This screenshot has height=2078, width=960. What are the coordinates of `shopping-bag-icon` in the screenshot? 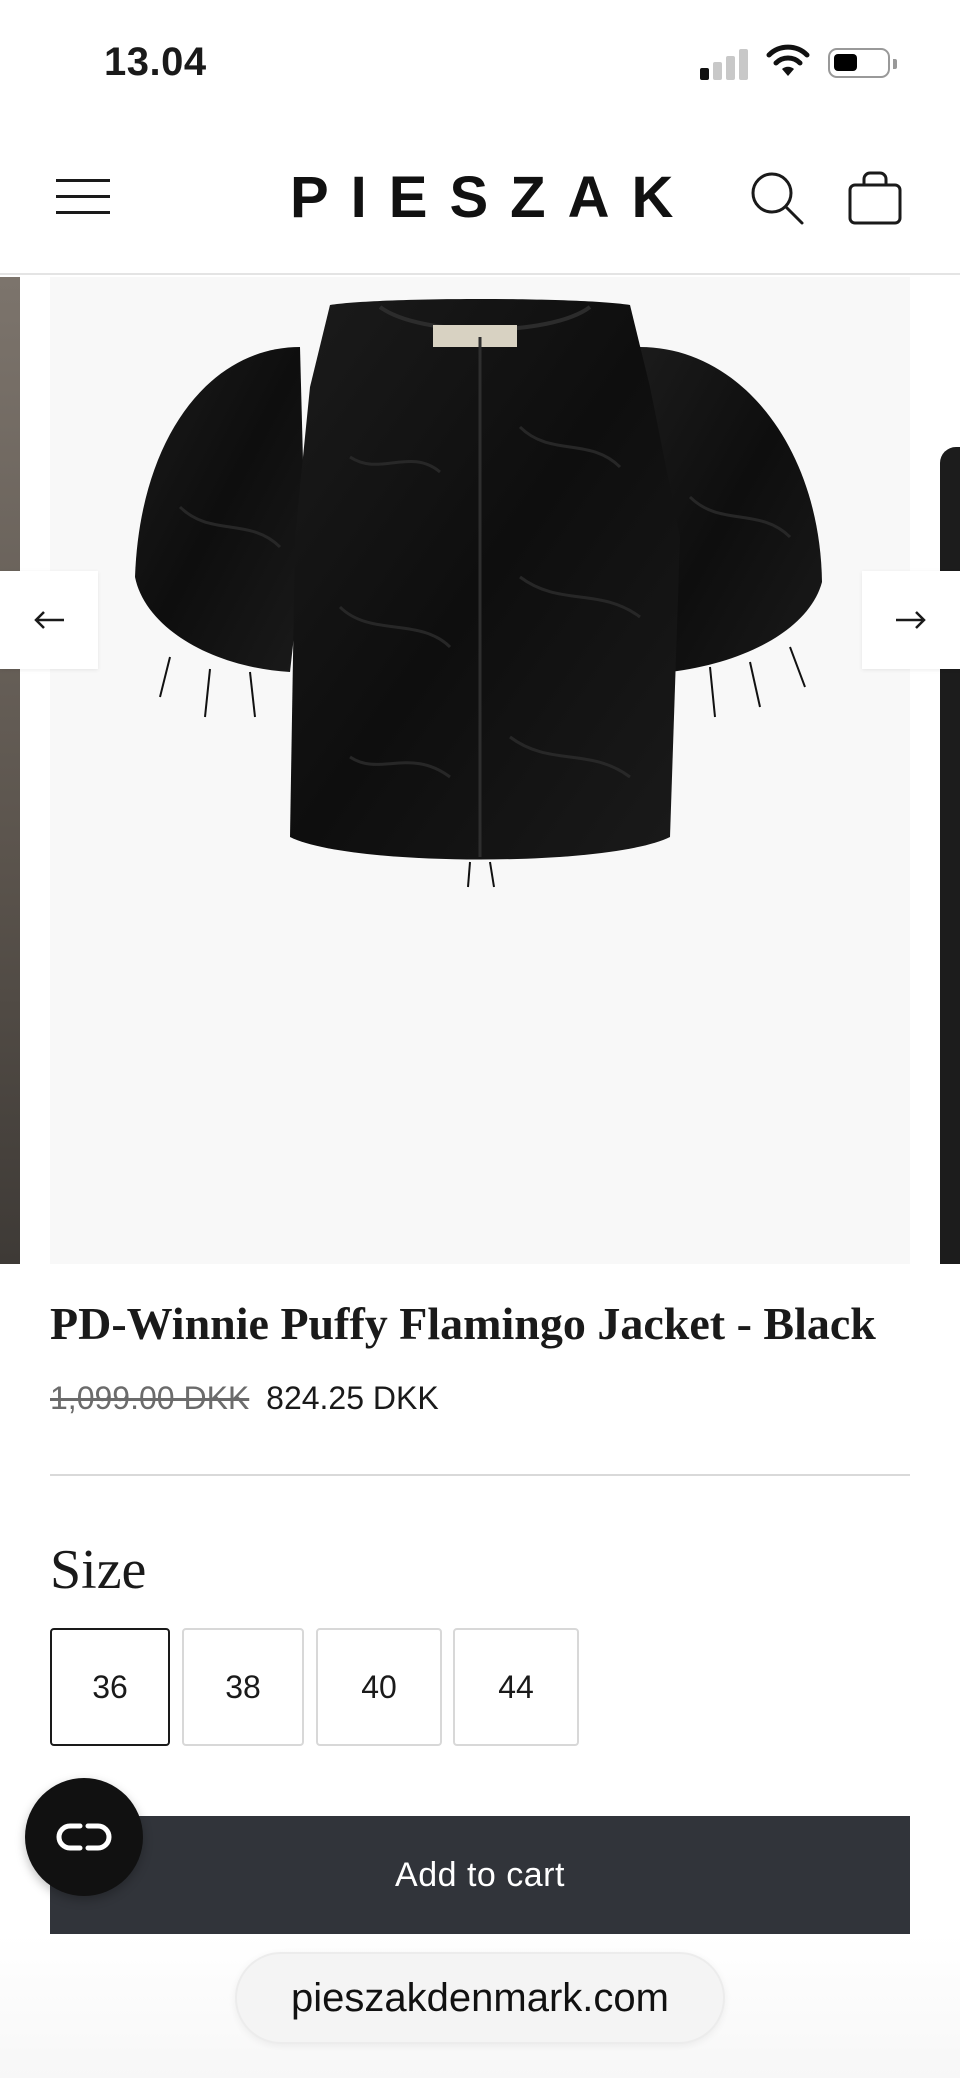 It's located at (875, 197).